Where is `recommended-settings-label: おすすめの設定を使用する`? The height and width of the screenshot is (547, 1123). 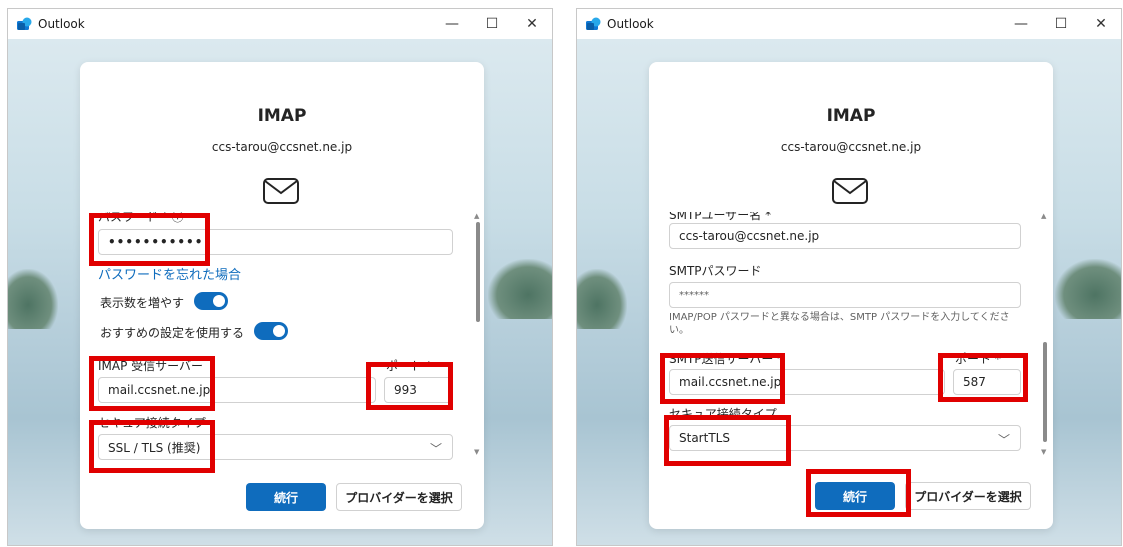
recommended-settings-label: おすすめの設定を使用する is located at coordinates (172, 333).